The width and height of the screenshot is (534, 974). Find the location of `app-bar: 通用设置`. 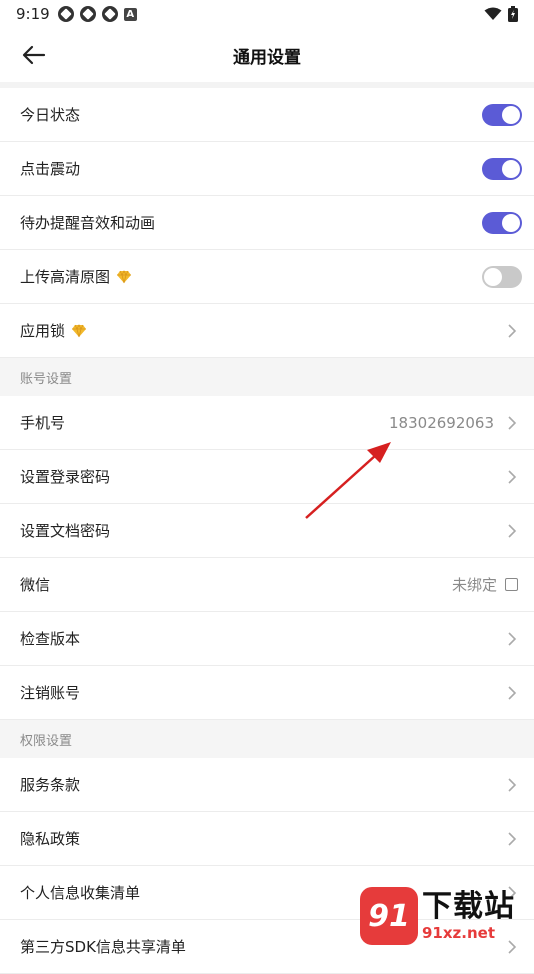

app-bar: 通用设置 is located at coordinates (267, 55).